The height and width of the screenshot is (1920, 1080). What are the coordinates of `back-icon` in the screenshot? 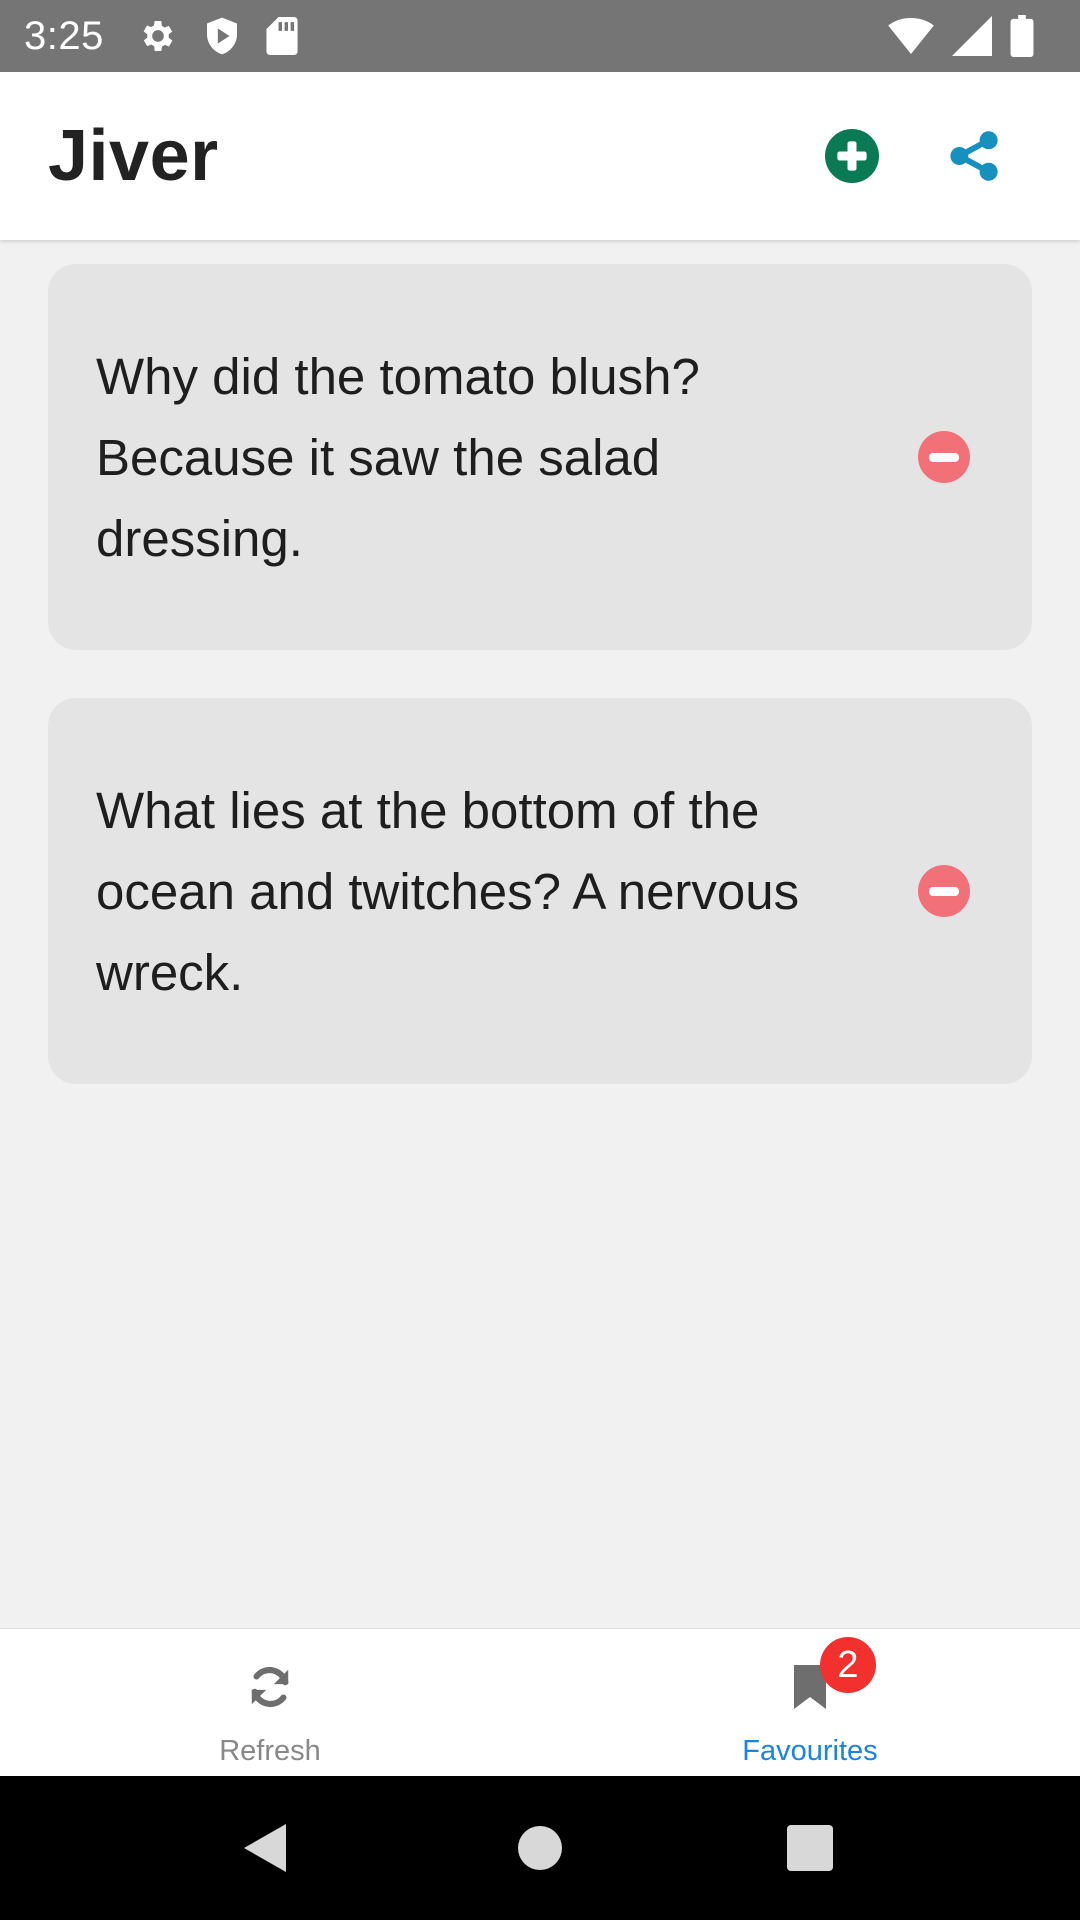 It's located at (265, 1848).